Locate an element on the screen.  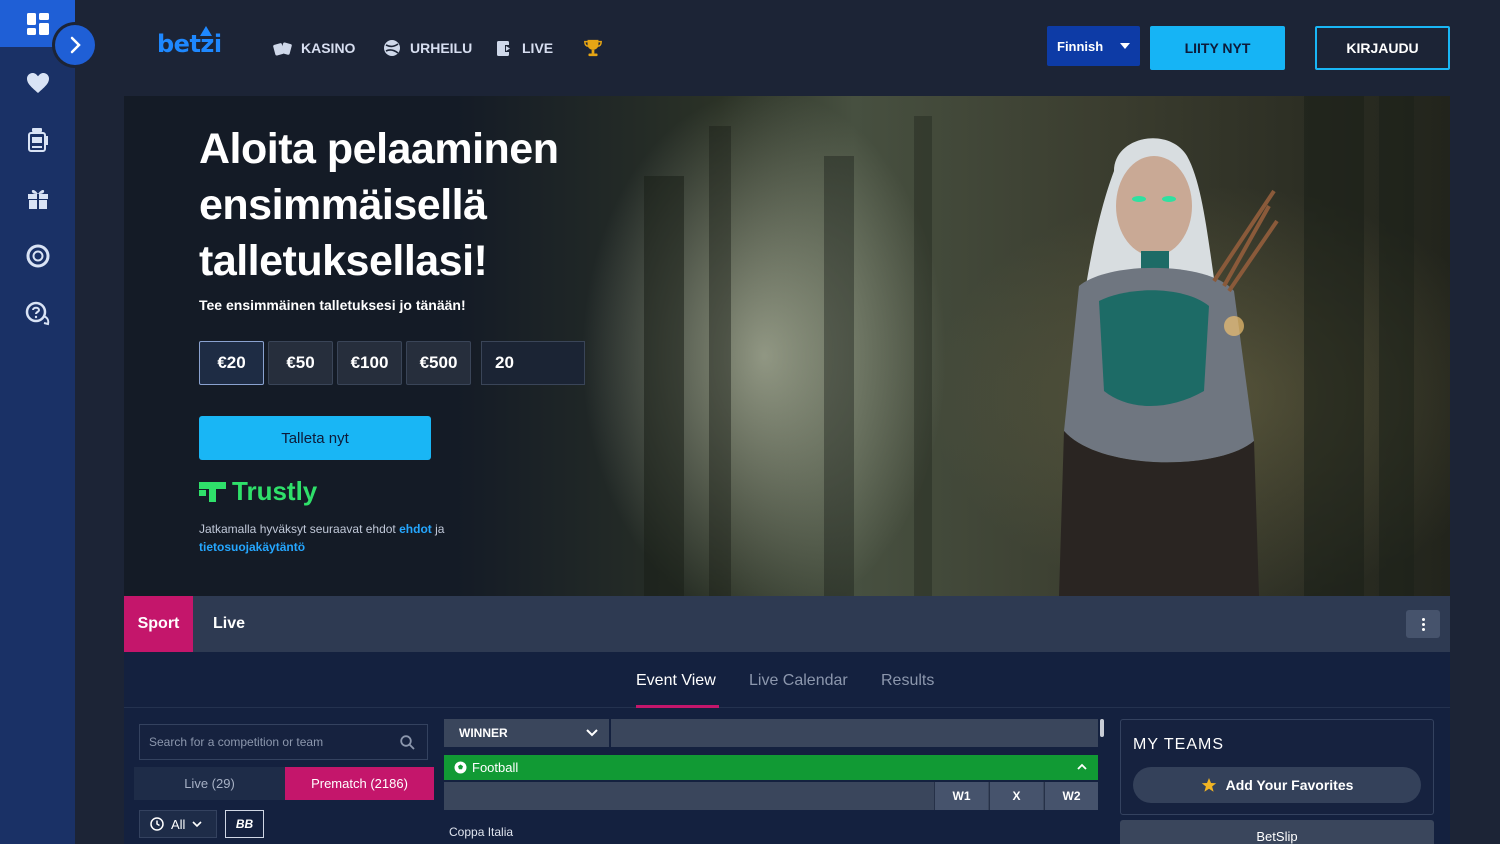
view-tabs: Event View Live Calendar Results is located at coordinates (787, 680).